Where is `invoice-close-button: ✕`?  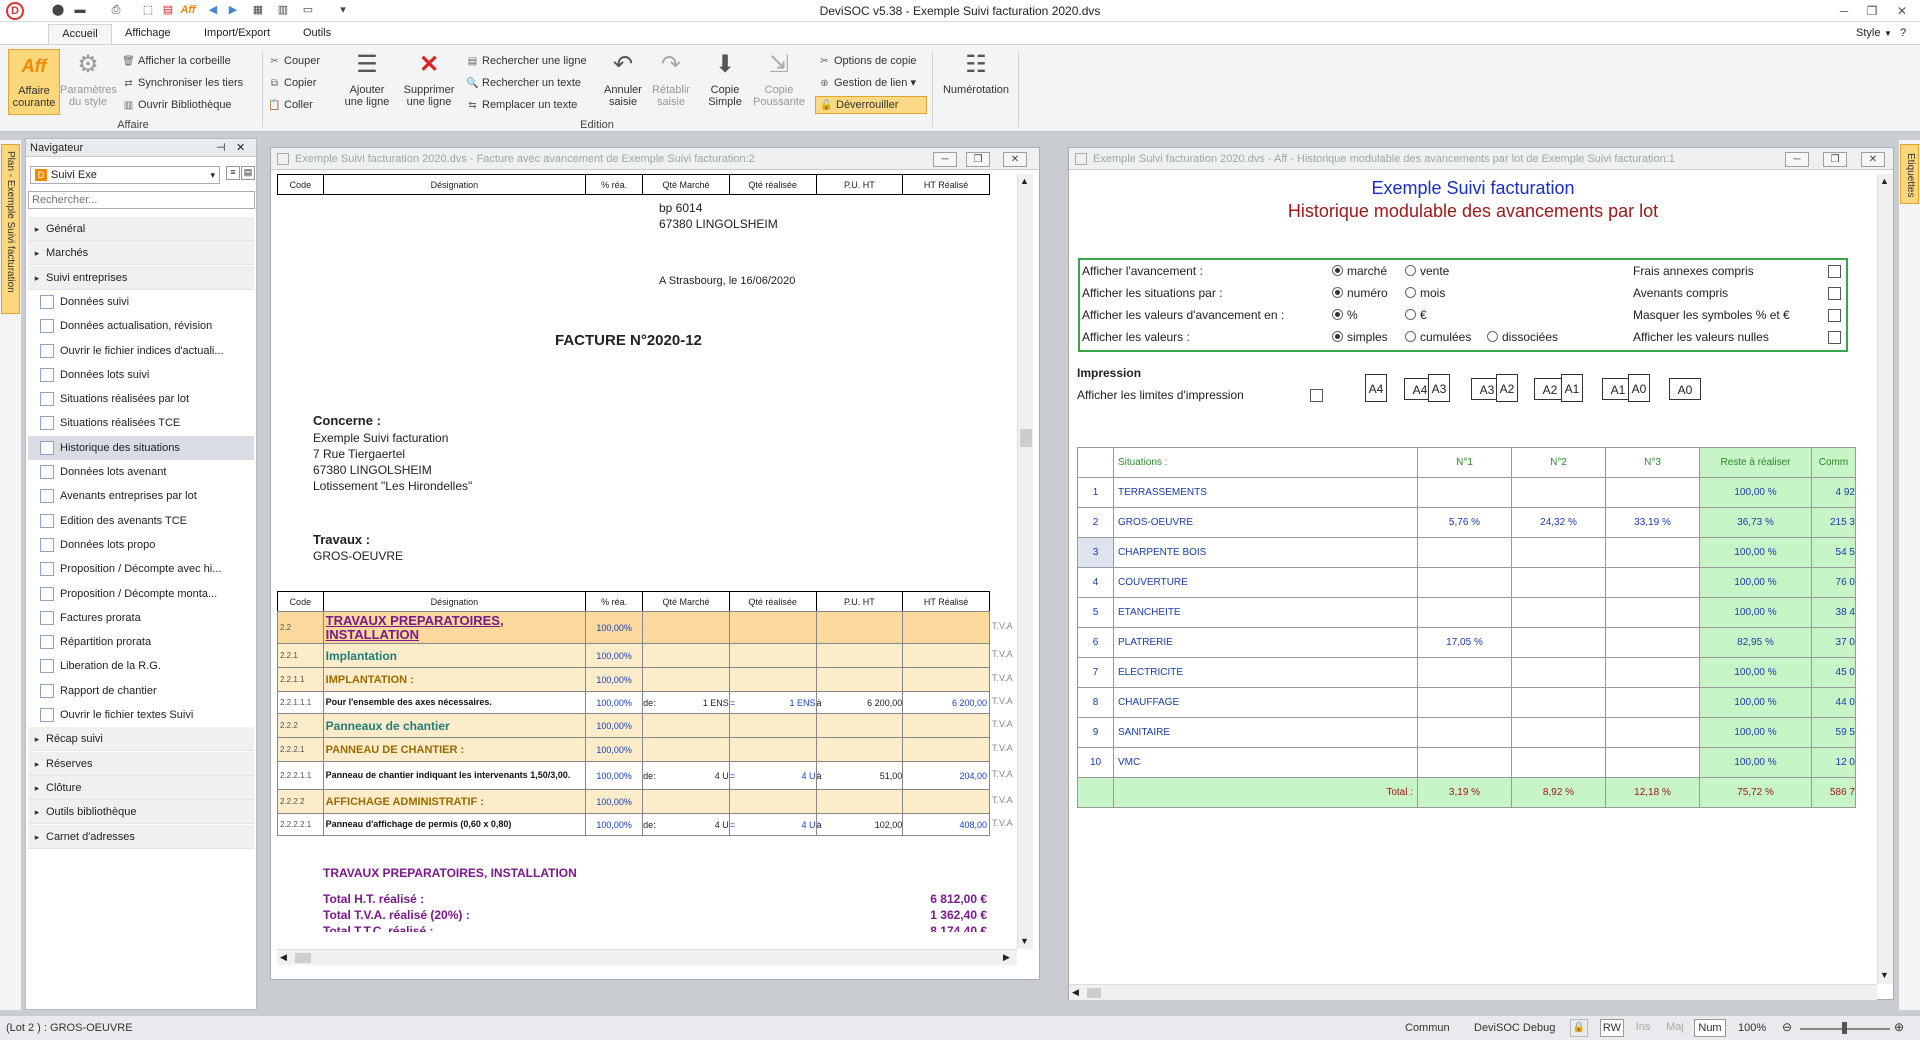 invoice-close-button: ✕ is located at coordinates (1015, 159).